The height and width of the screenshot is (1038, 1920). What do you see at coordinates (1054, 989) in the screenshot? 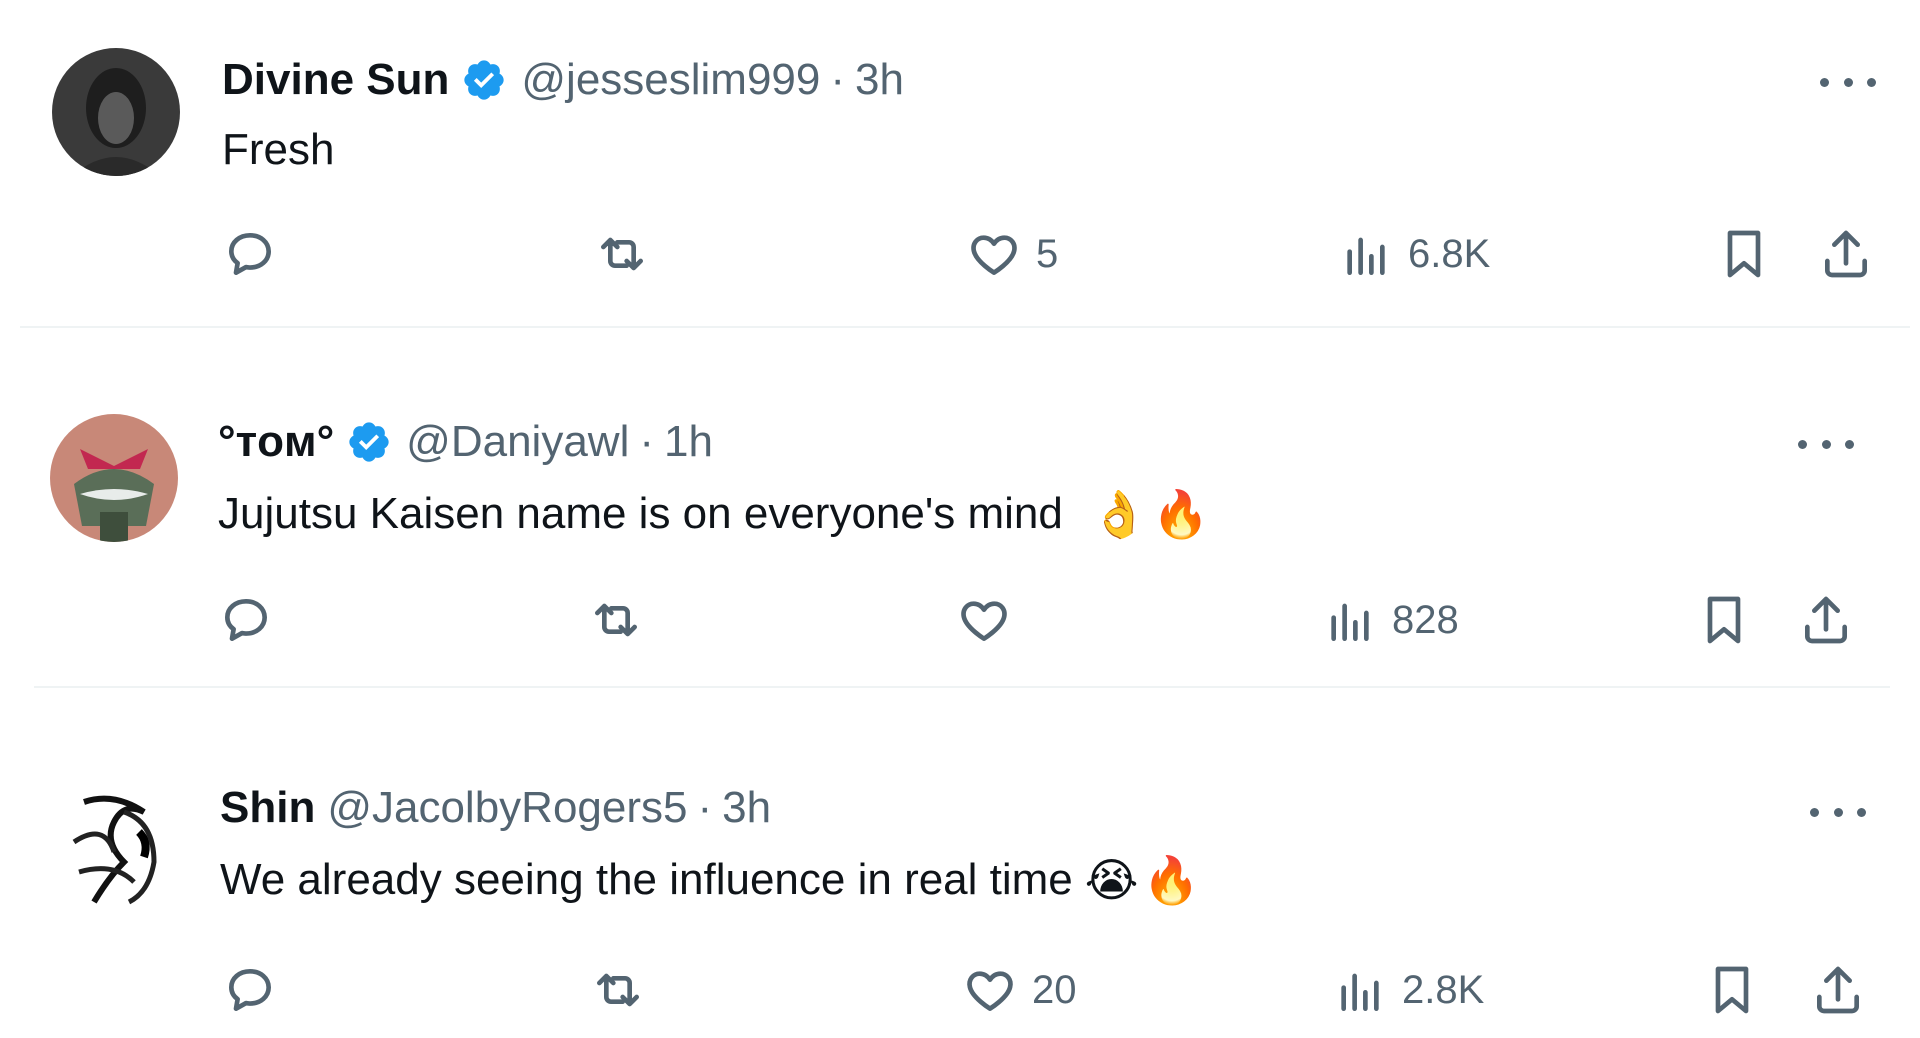
I see `like-count: 20` at bounding box center [1054, 989].